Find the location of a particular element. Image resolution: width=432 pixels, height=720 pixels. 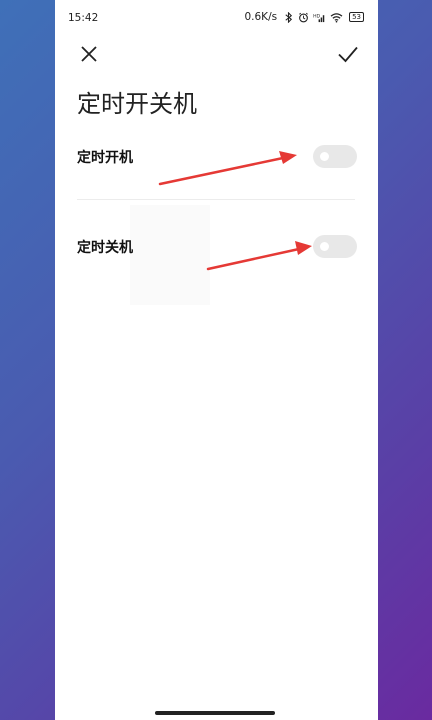

annotation-arrows is located at coordinates (235, 211).